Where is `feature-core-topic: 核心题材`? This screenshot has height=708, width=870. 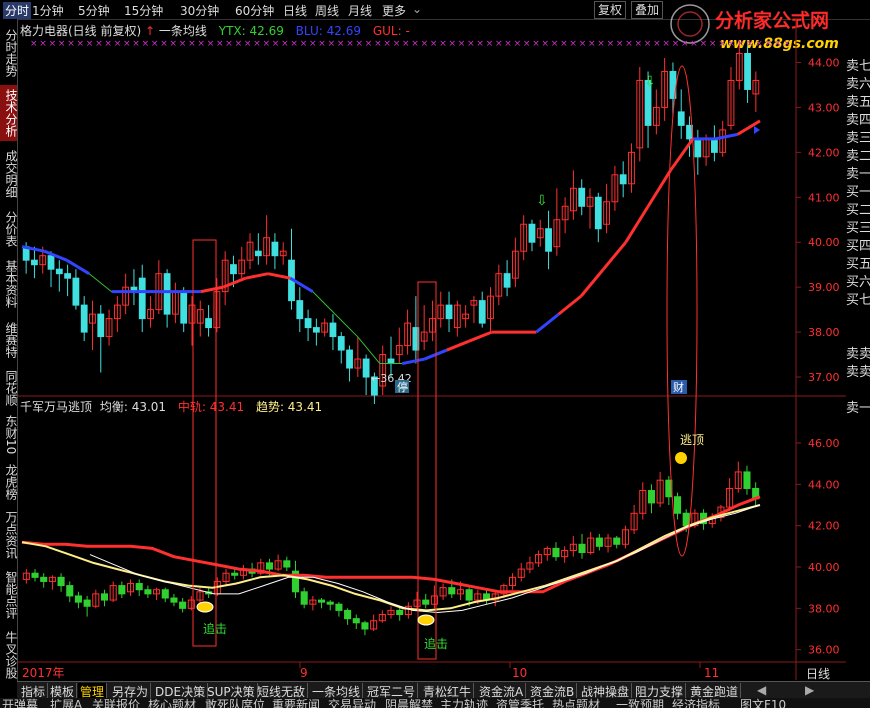 feature-core-topic: 核心题材 is located at coordinates (172, 703).